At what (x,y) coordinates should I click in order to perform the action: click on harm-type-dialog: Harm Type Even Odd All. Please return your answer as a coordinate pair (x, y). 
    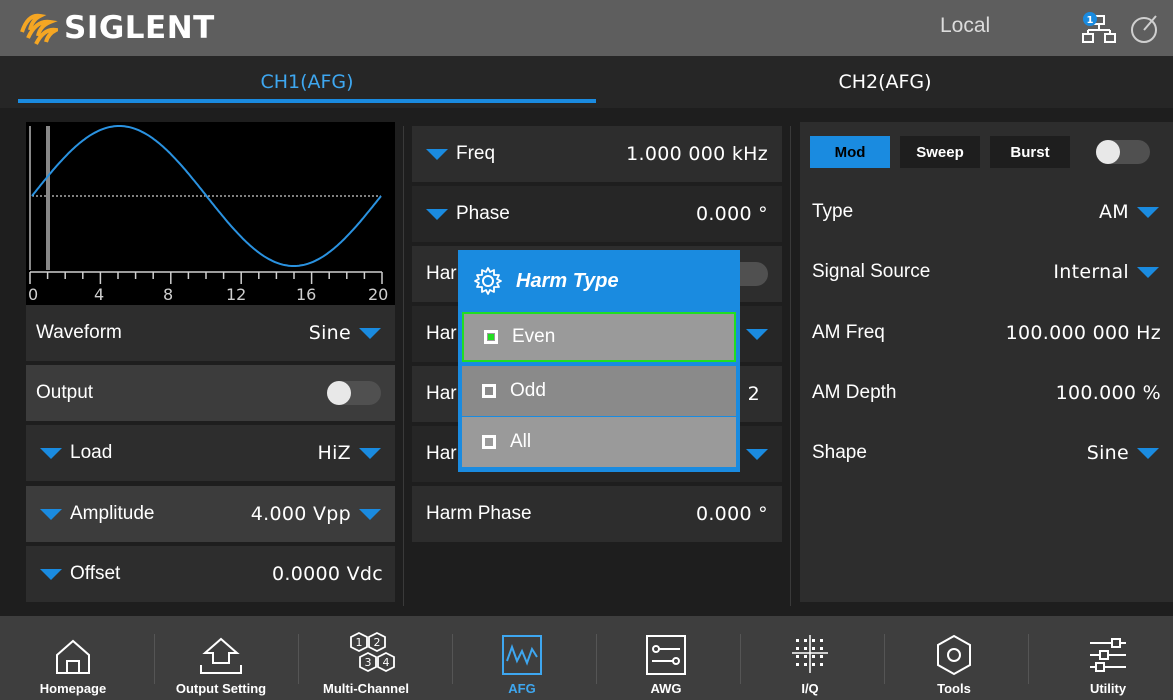
    Looking at the image, I should click on (599, 361).